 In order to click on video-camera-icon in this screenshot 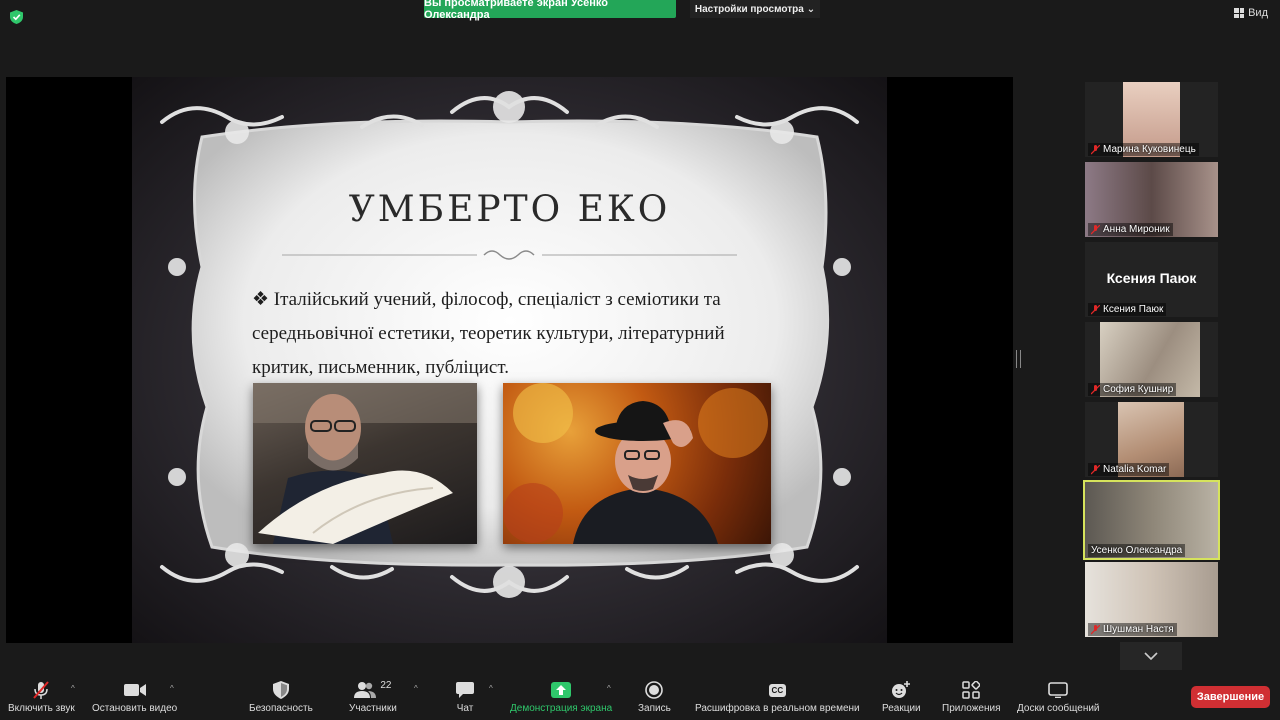, I will do `click(134, 690)`.